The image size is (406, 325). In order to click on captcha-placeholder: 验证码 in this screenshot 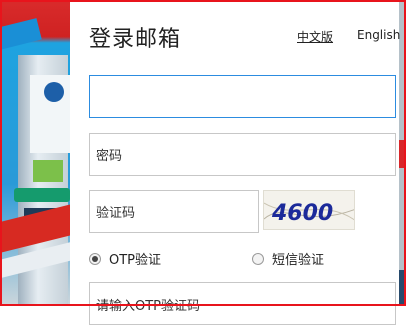, I will do `click(116, 213)`.